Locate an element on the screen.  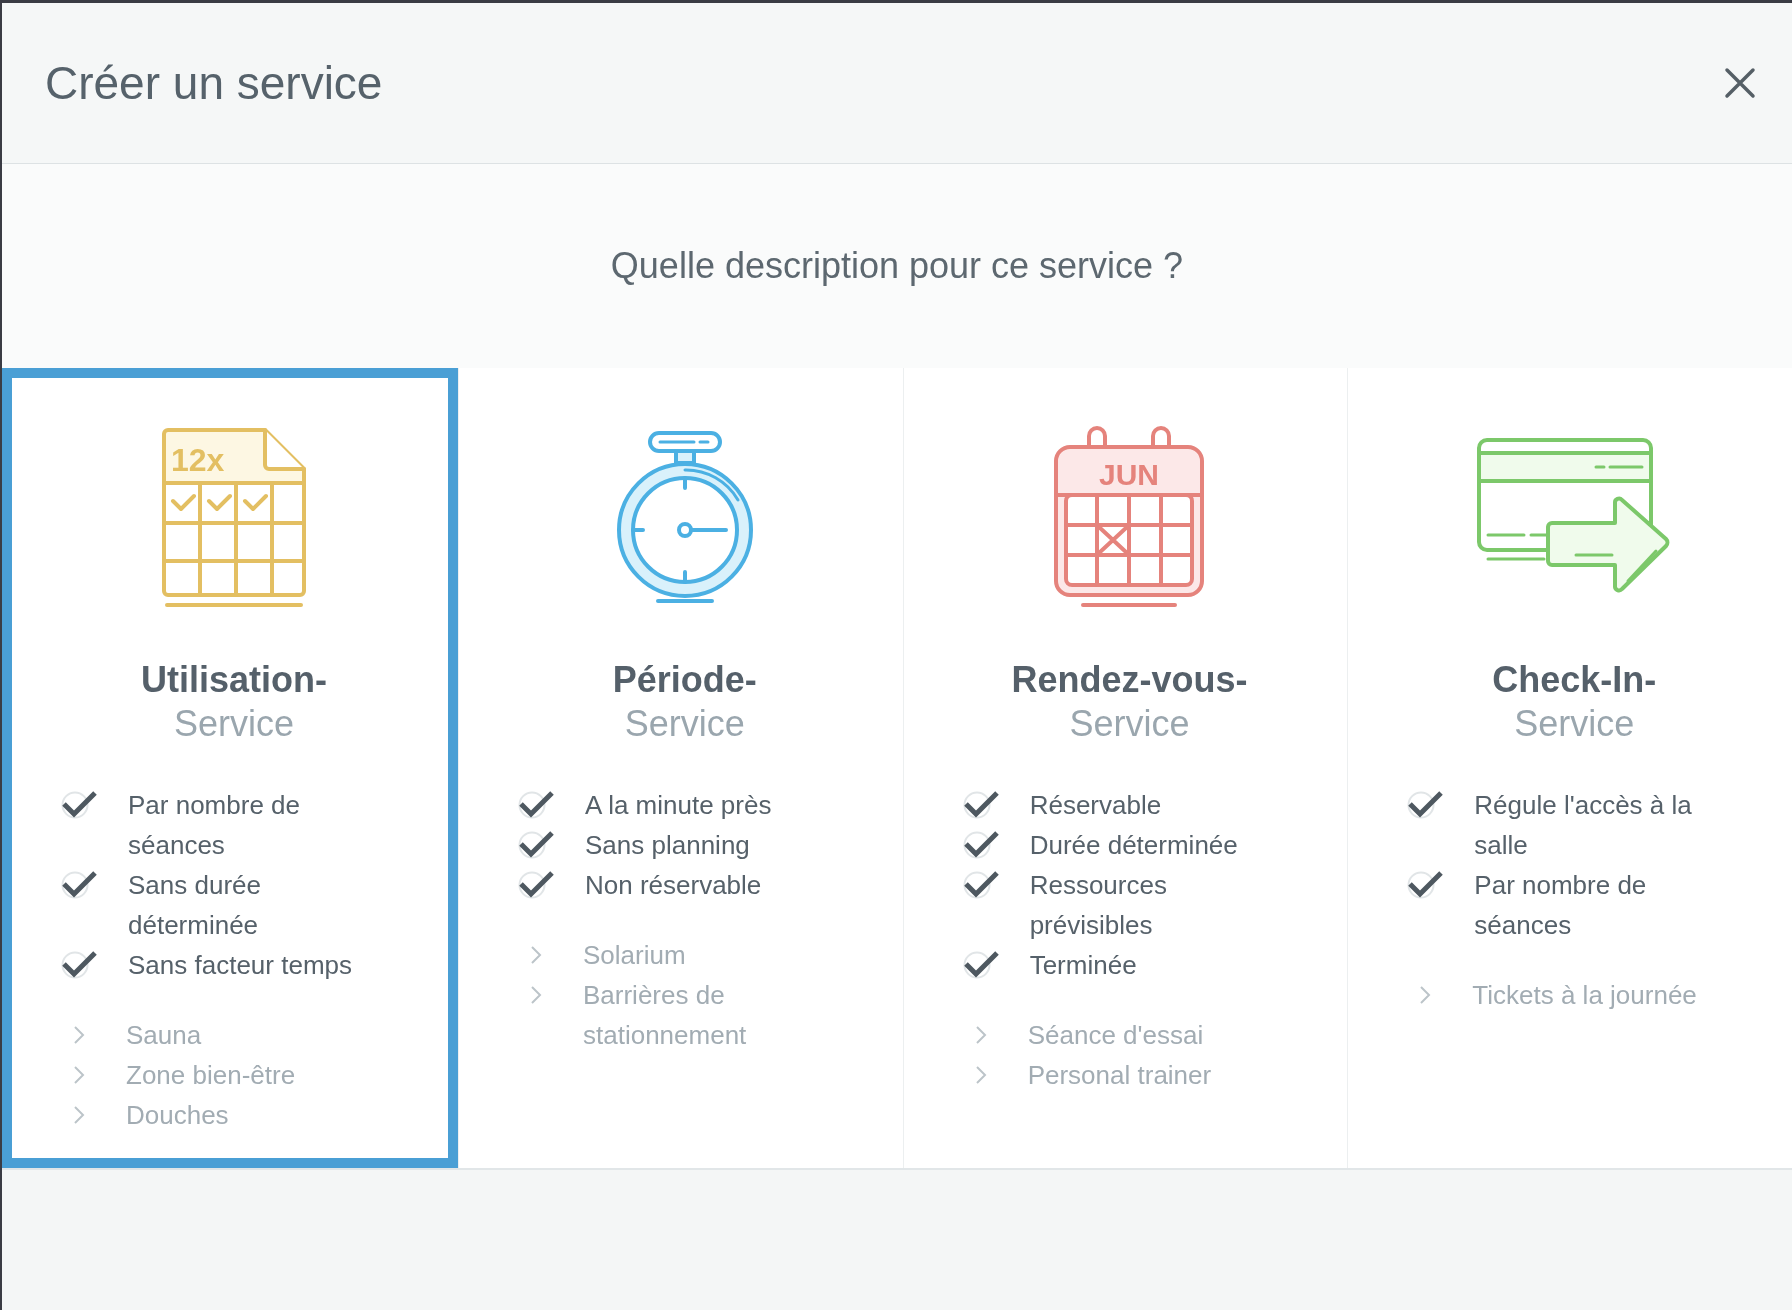
feature-text: Sans planning is located at coordinates (667, 845).